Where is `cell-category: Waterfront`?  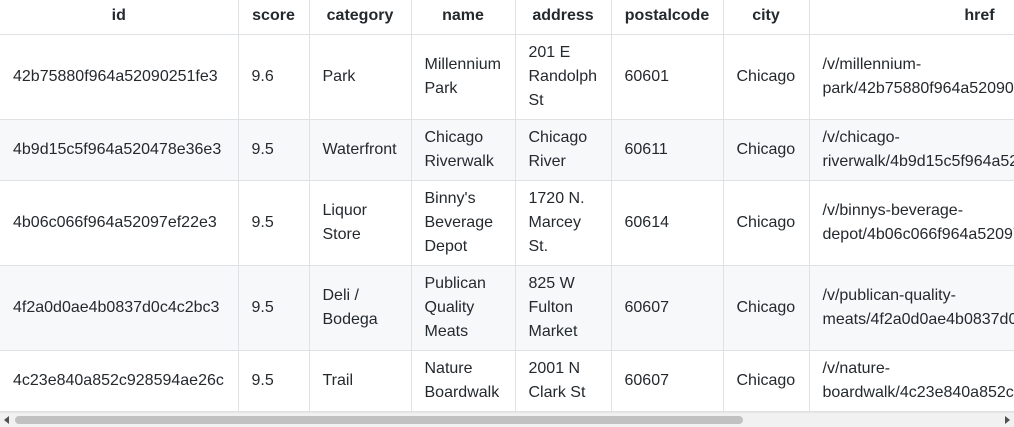
cell-category: Waterfront is located at coordinates (360, 150).